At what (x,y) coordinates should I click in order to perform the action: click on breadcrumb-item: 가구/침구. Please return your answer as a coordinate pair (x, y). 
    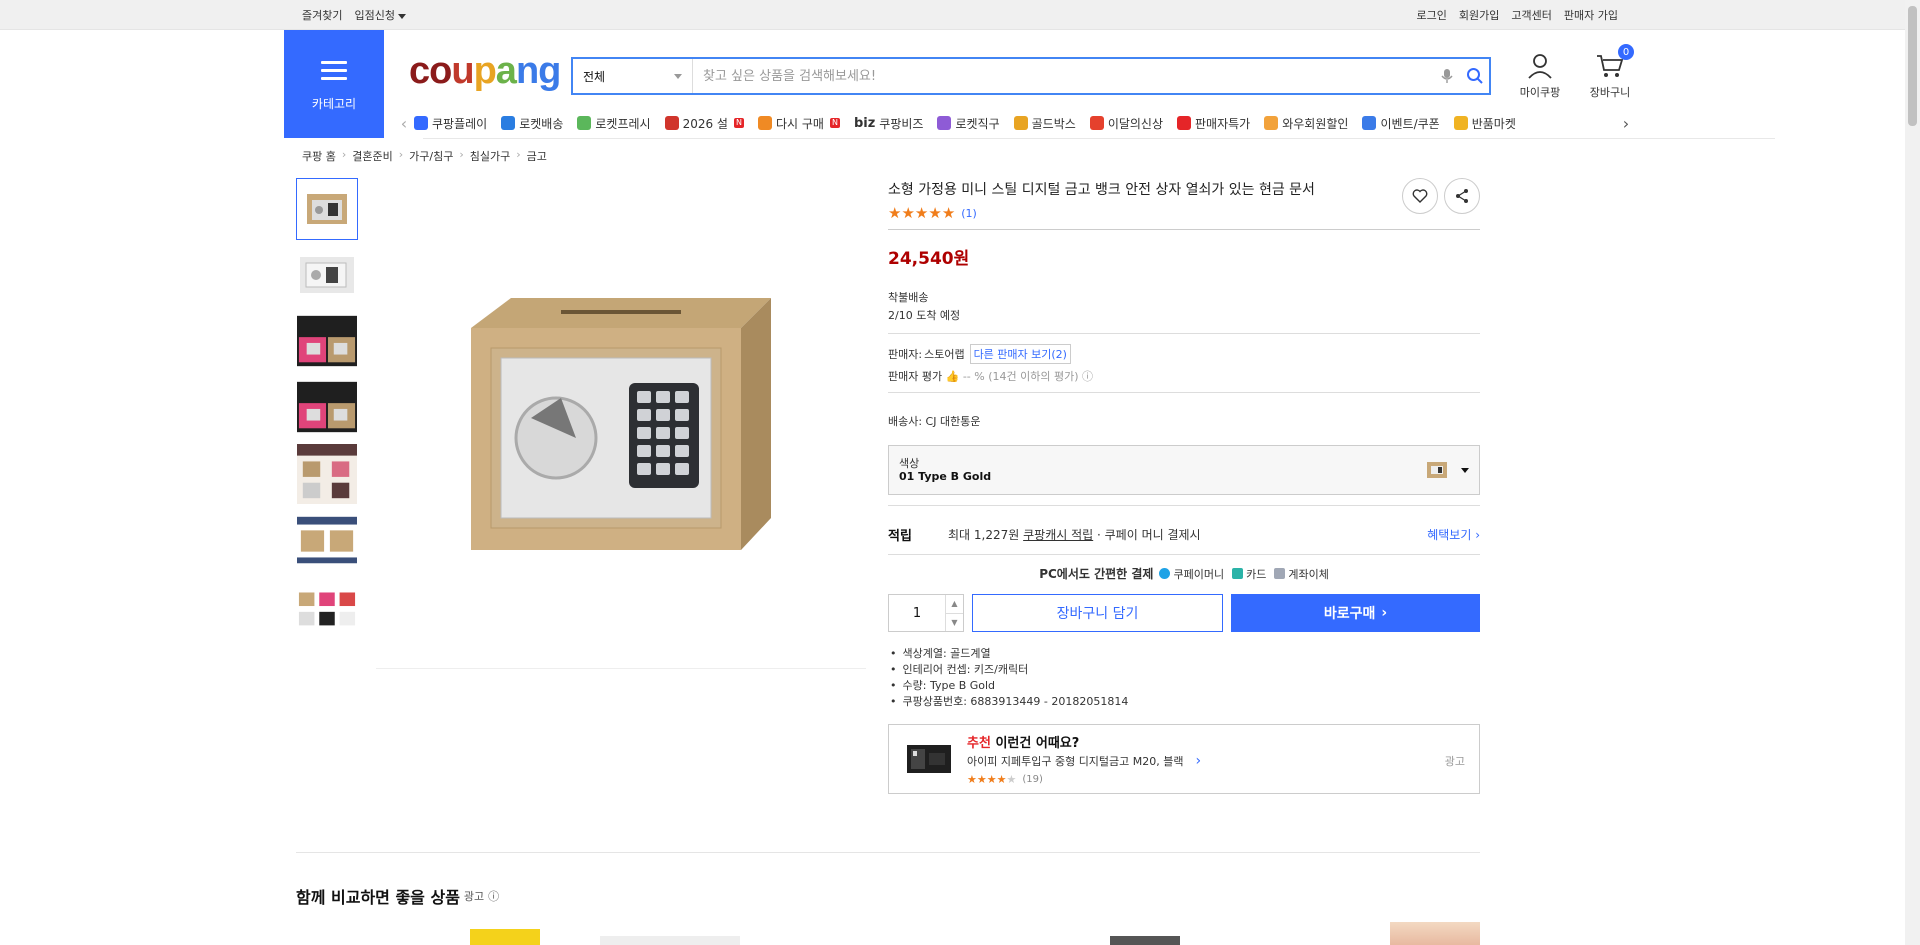
    Looking at the image, I should click on (431, 156).